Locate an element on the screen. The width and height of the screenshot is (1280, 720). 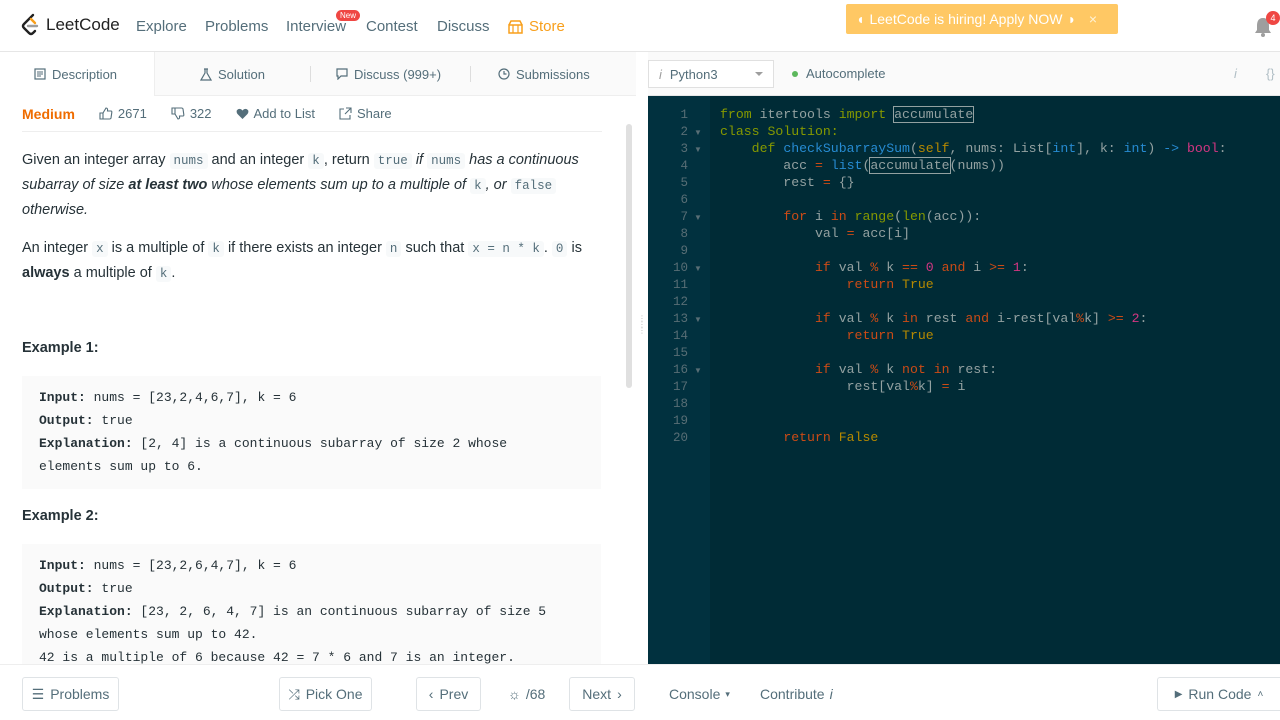
tab-submissions: Submissions is located at coordinates (544, 74).